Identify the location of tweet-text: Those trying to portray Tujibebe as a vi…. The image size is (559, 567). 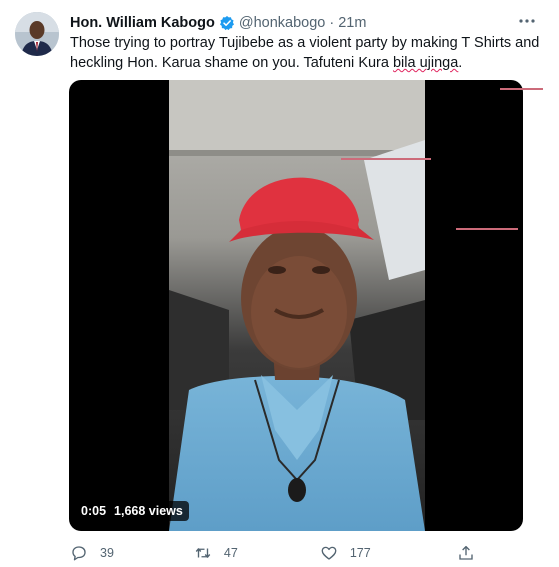
(305, 53).